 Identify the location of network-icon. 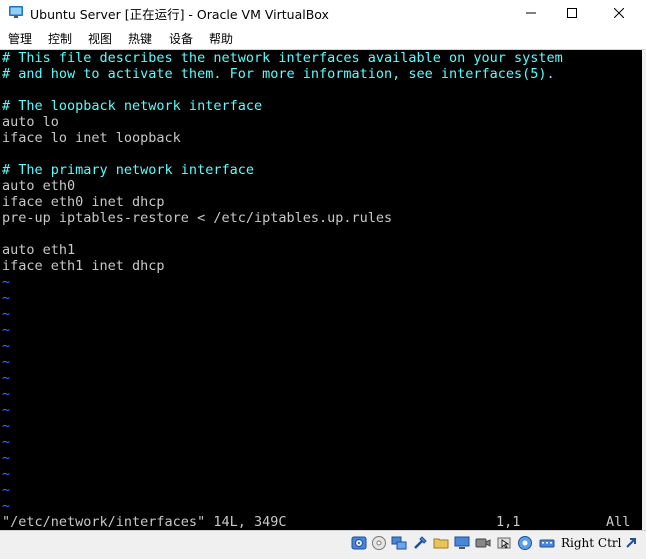
(399, 543).